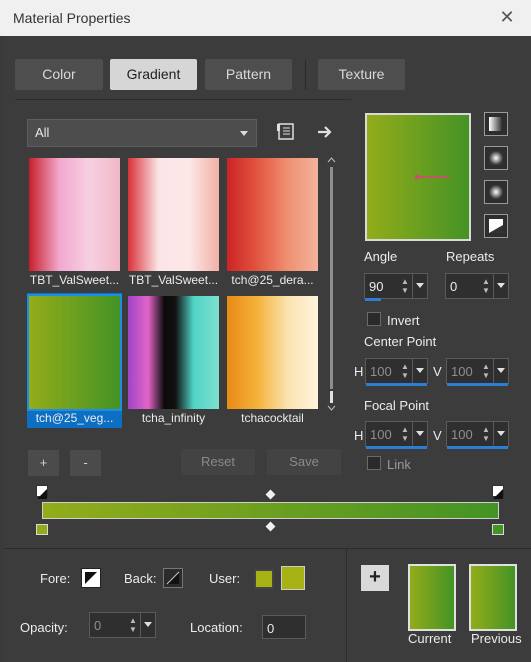 Image resolution: width=531 pixels, height=662 pixels. I want to click on center-v-value: 100, so click(462, 371).